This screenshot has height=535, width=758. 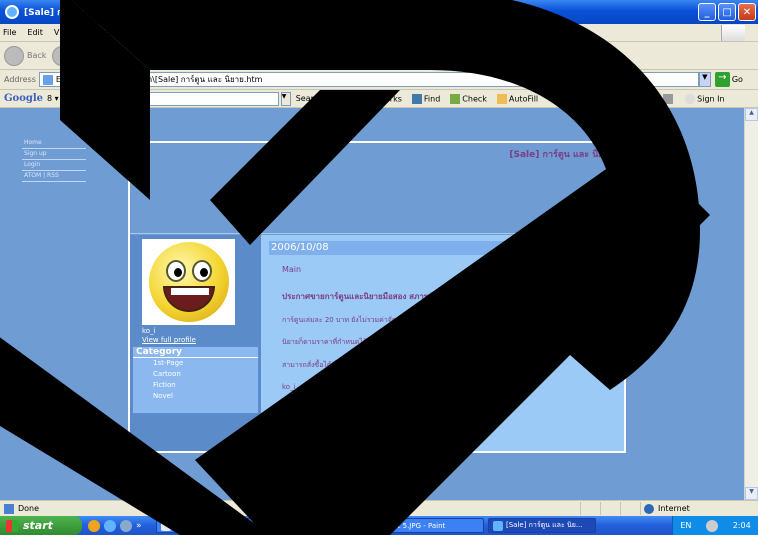 What do you see at coordinates (474, 98) in the screenshot?
I see `check-label: Check` at bounding box center [474, 98].